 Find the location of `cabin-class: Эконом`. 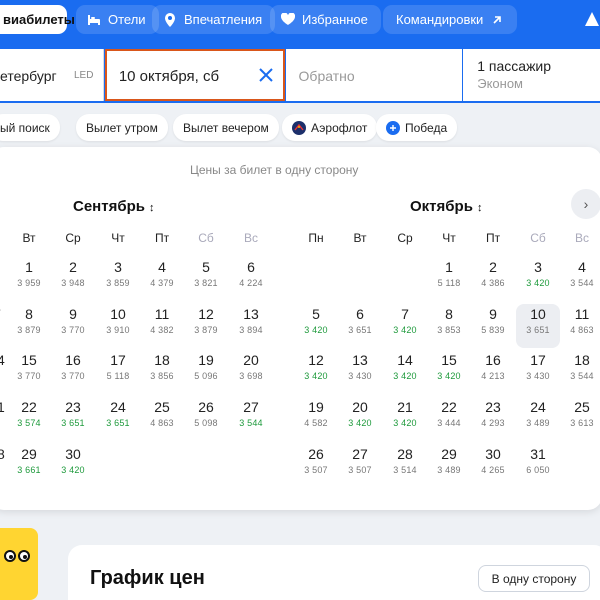

cabin-class: Эконом is located at coordinates (500, 83).